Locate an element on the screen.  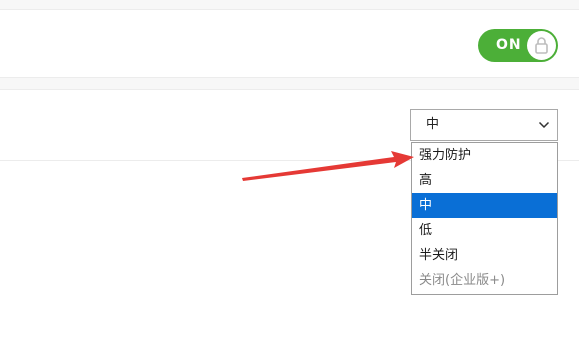
option-strong: 强力防护 is located at coordinates (484, 155).